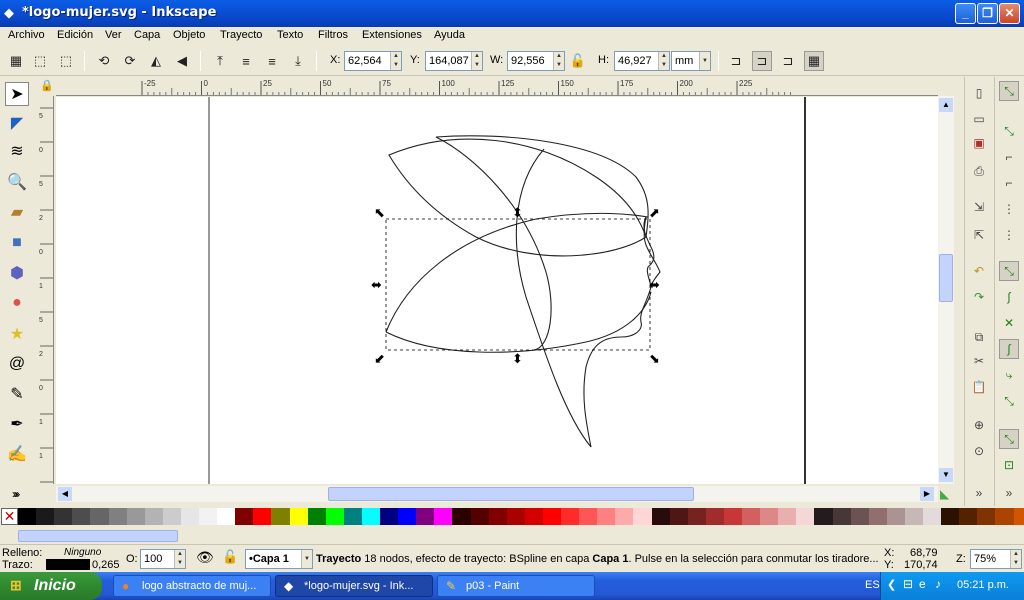  I want to click on layer-visibility-icon: 👁, so click(205, 557).